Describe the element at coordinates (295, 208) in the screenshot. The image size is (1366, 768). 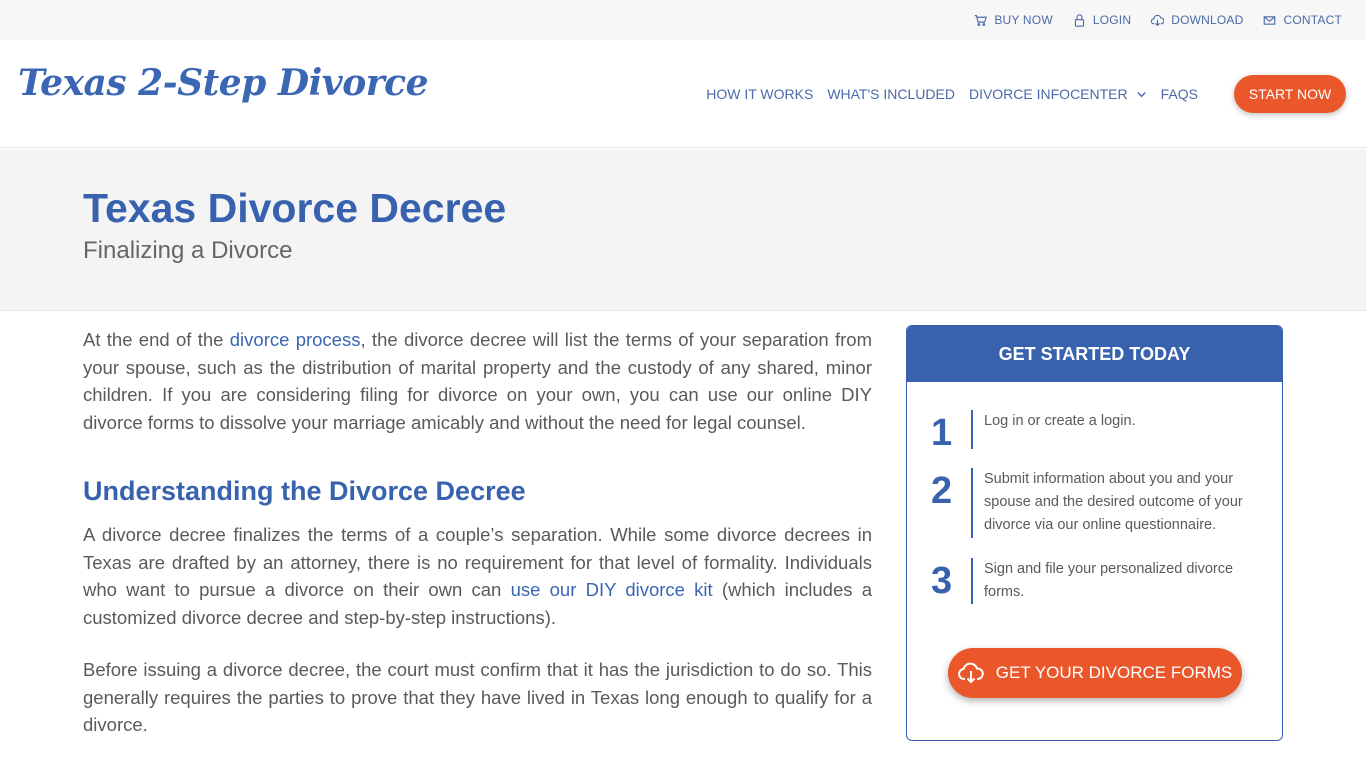
I see `page-title: Texas Divorce Decree` at that location.